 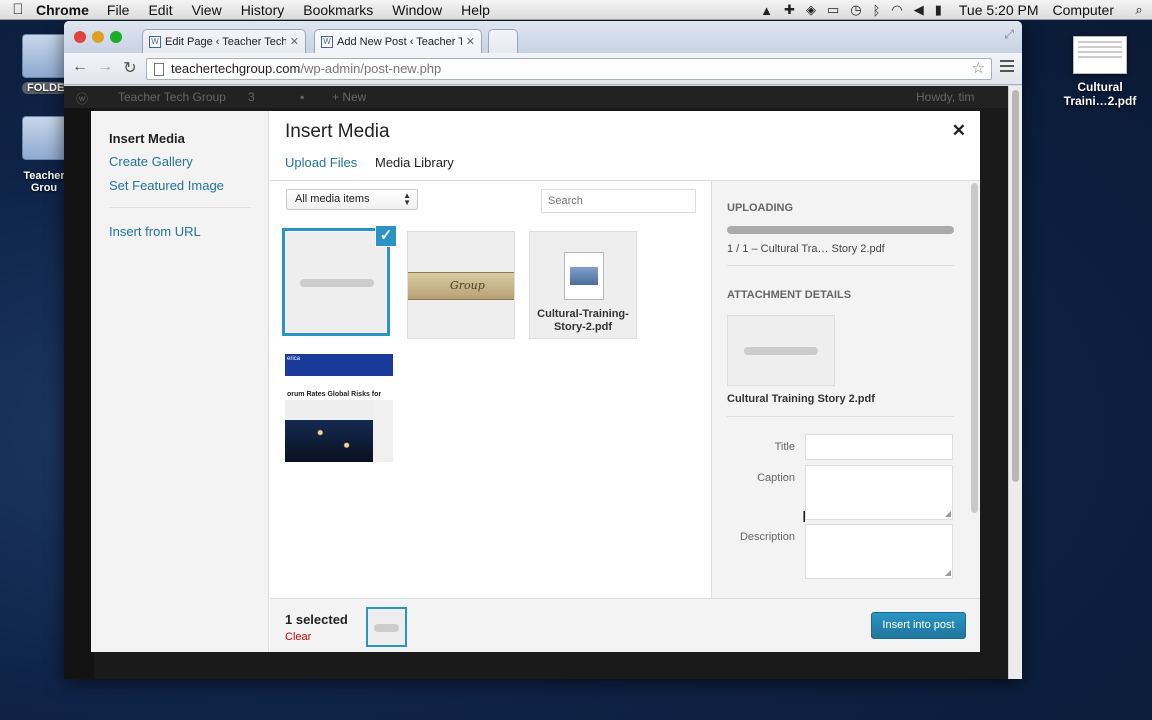 I want to click on menu-app-name: Chrome, so click(x=62, y=10).